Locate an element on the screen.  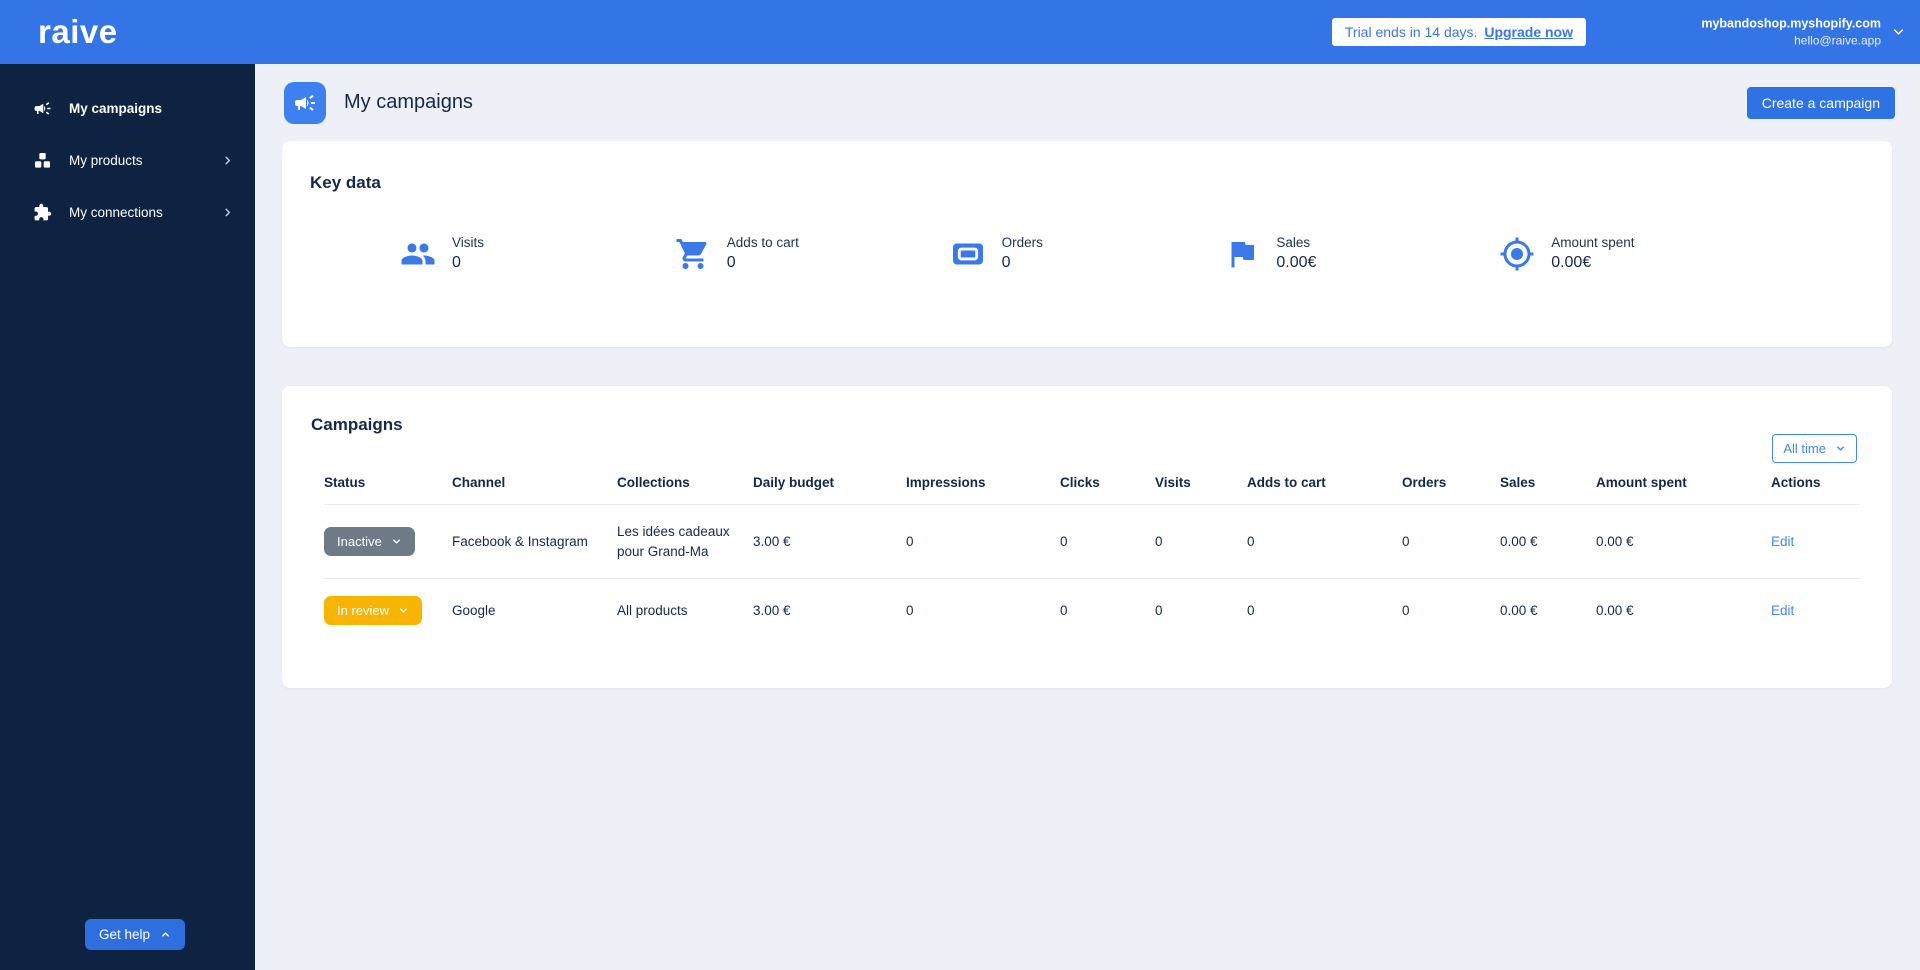
stat-text: Amount spent 0.00€ is located at coordinates (1592, 253).